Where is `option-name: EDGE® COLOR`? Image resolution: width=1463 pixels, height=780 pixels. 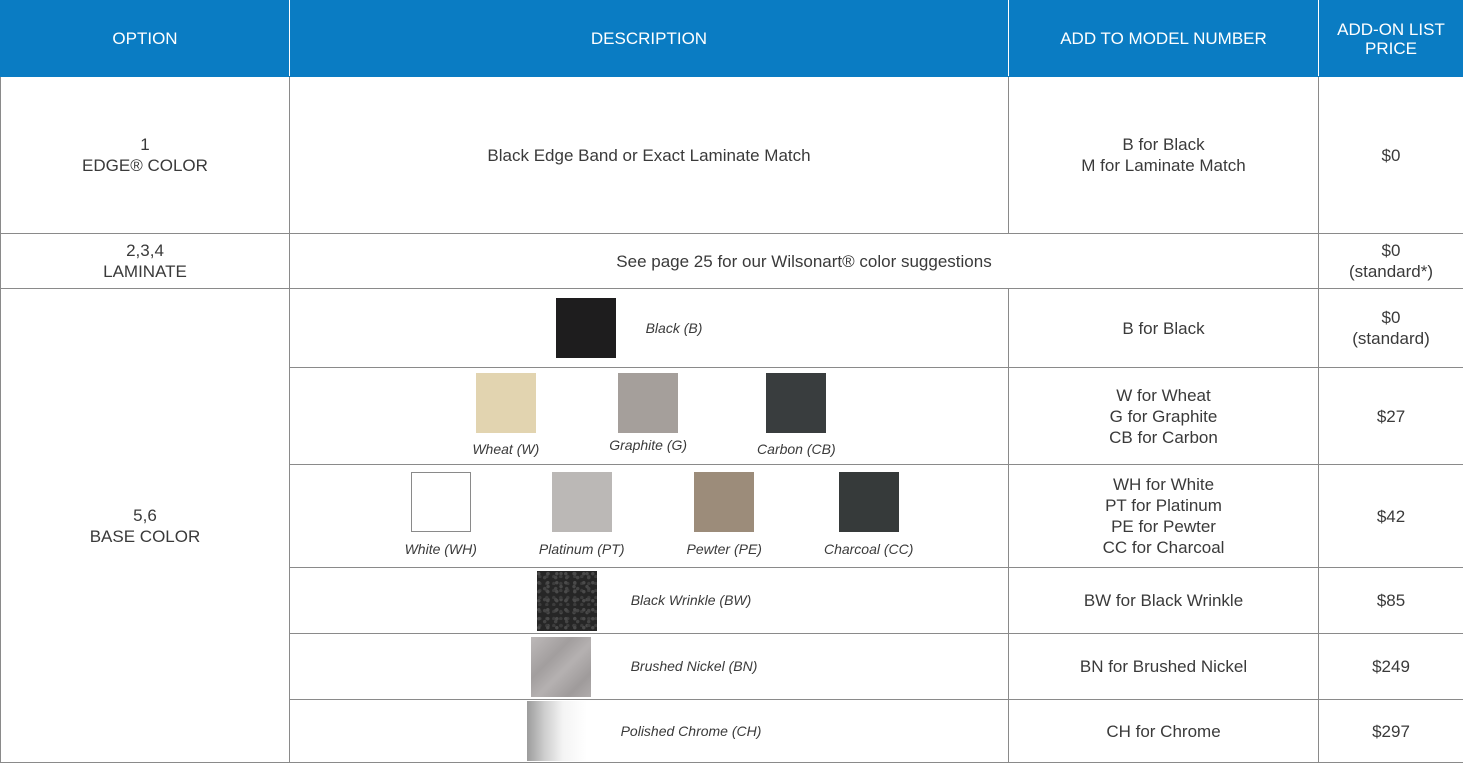 option-name: EDGE® COLOR is located at coordinates (145, 165).